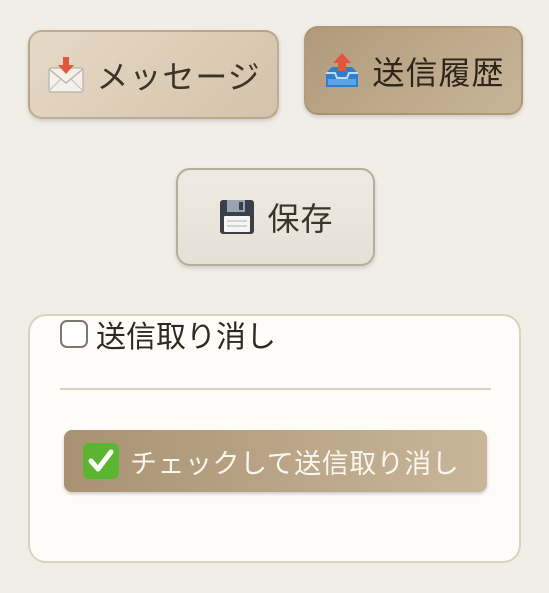  Describe the element at coordinates (438, 72) in the screenshot. I see `history-button-label: 送信履歴` at that location.